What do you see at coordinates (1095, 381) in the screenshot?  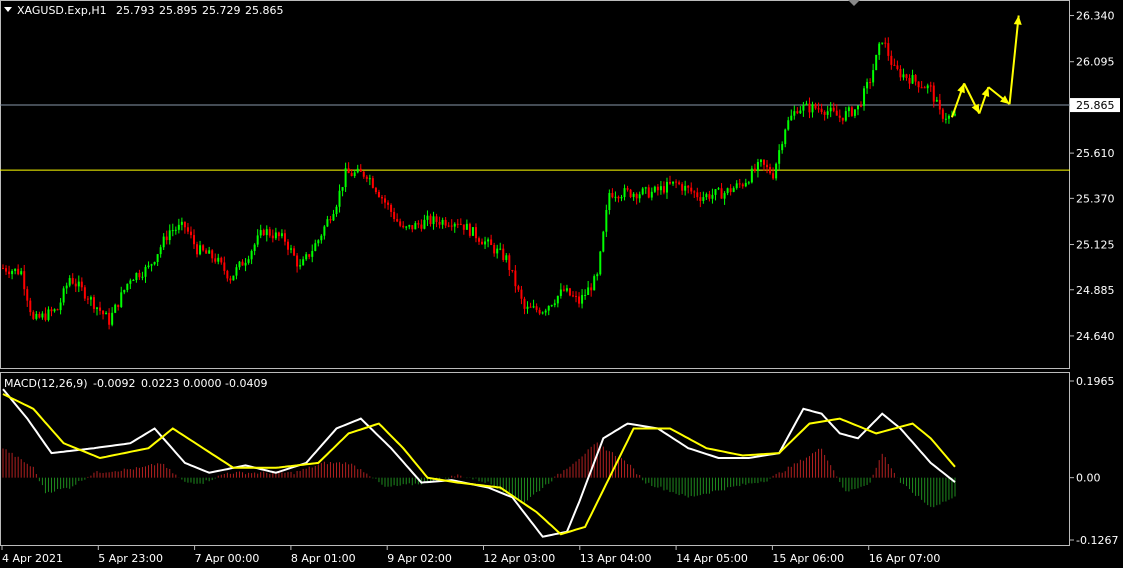 I see `macd-tick-label: 0.1965` at bounding box center [1095, 381].